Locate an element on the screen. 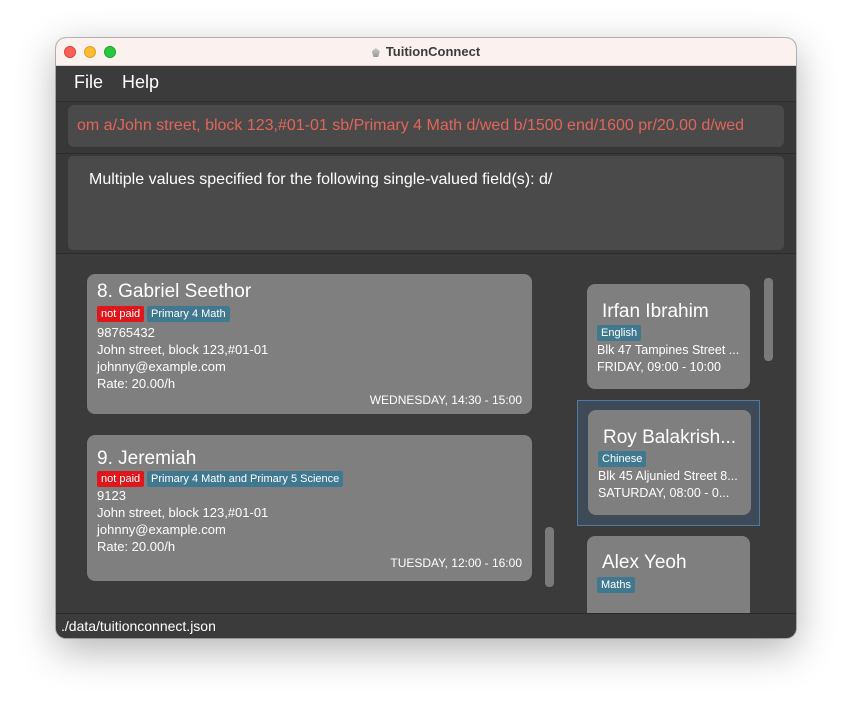 This screenshot has height=712, width=852. student-phone: 9123 is located at coordinates (111, 495).